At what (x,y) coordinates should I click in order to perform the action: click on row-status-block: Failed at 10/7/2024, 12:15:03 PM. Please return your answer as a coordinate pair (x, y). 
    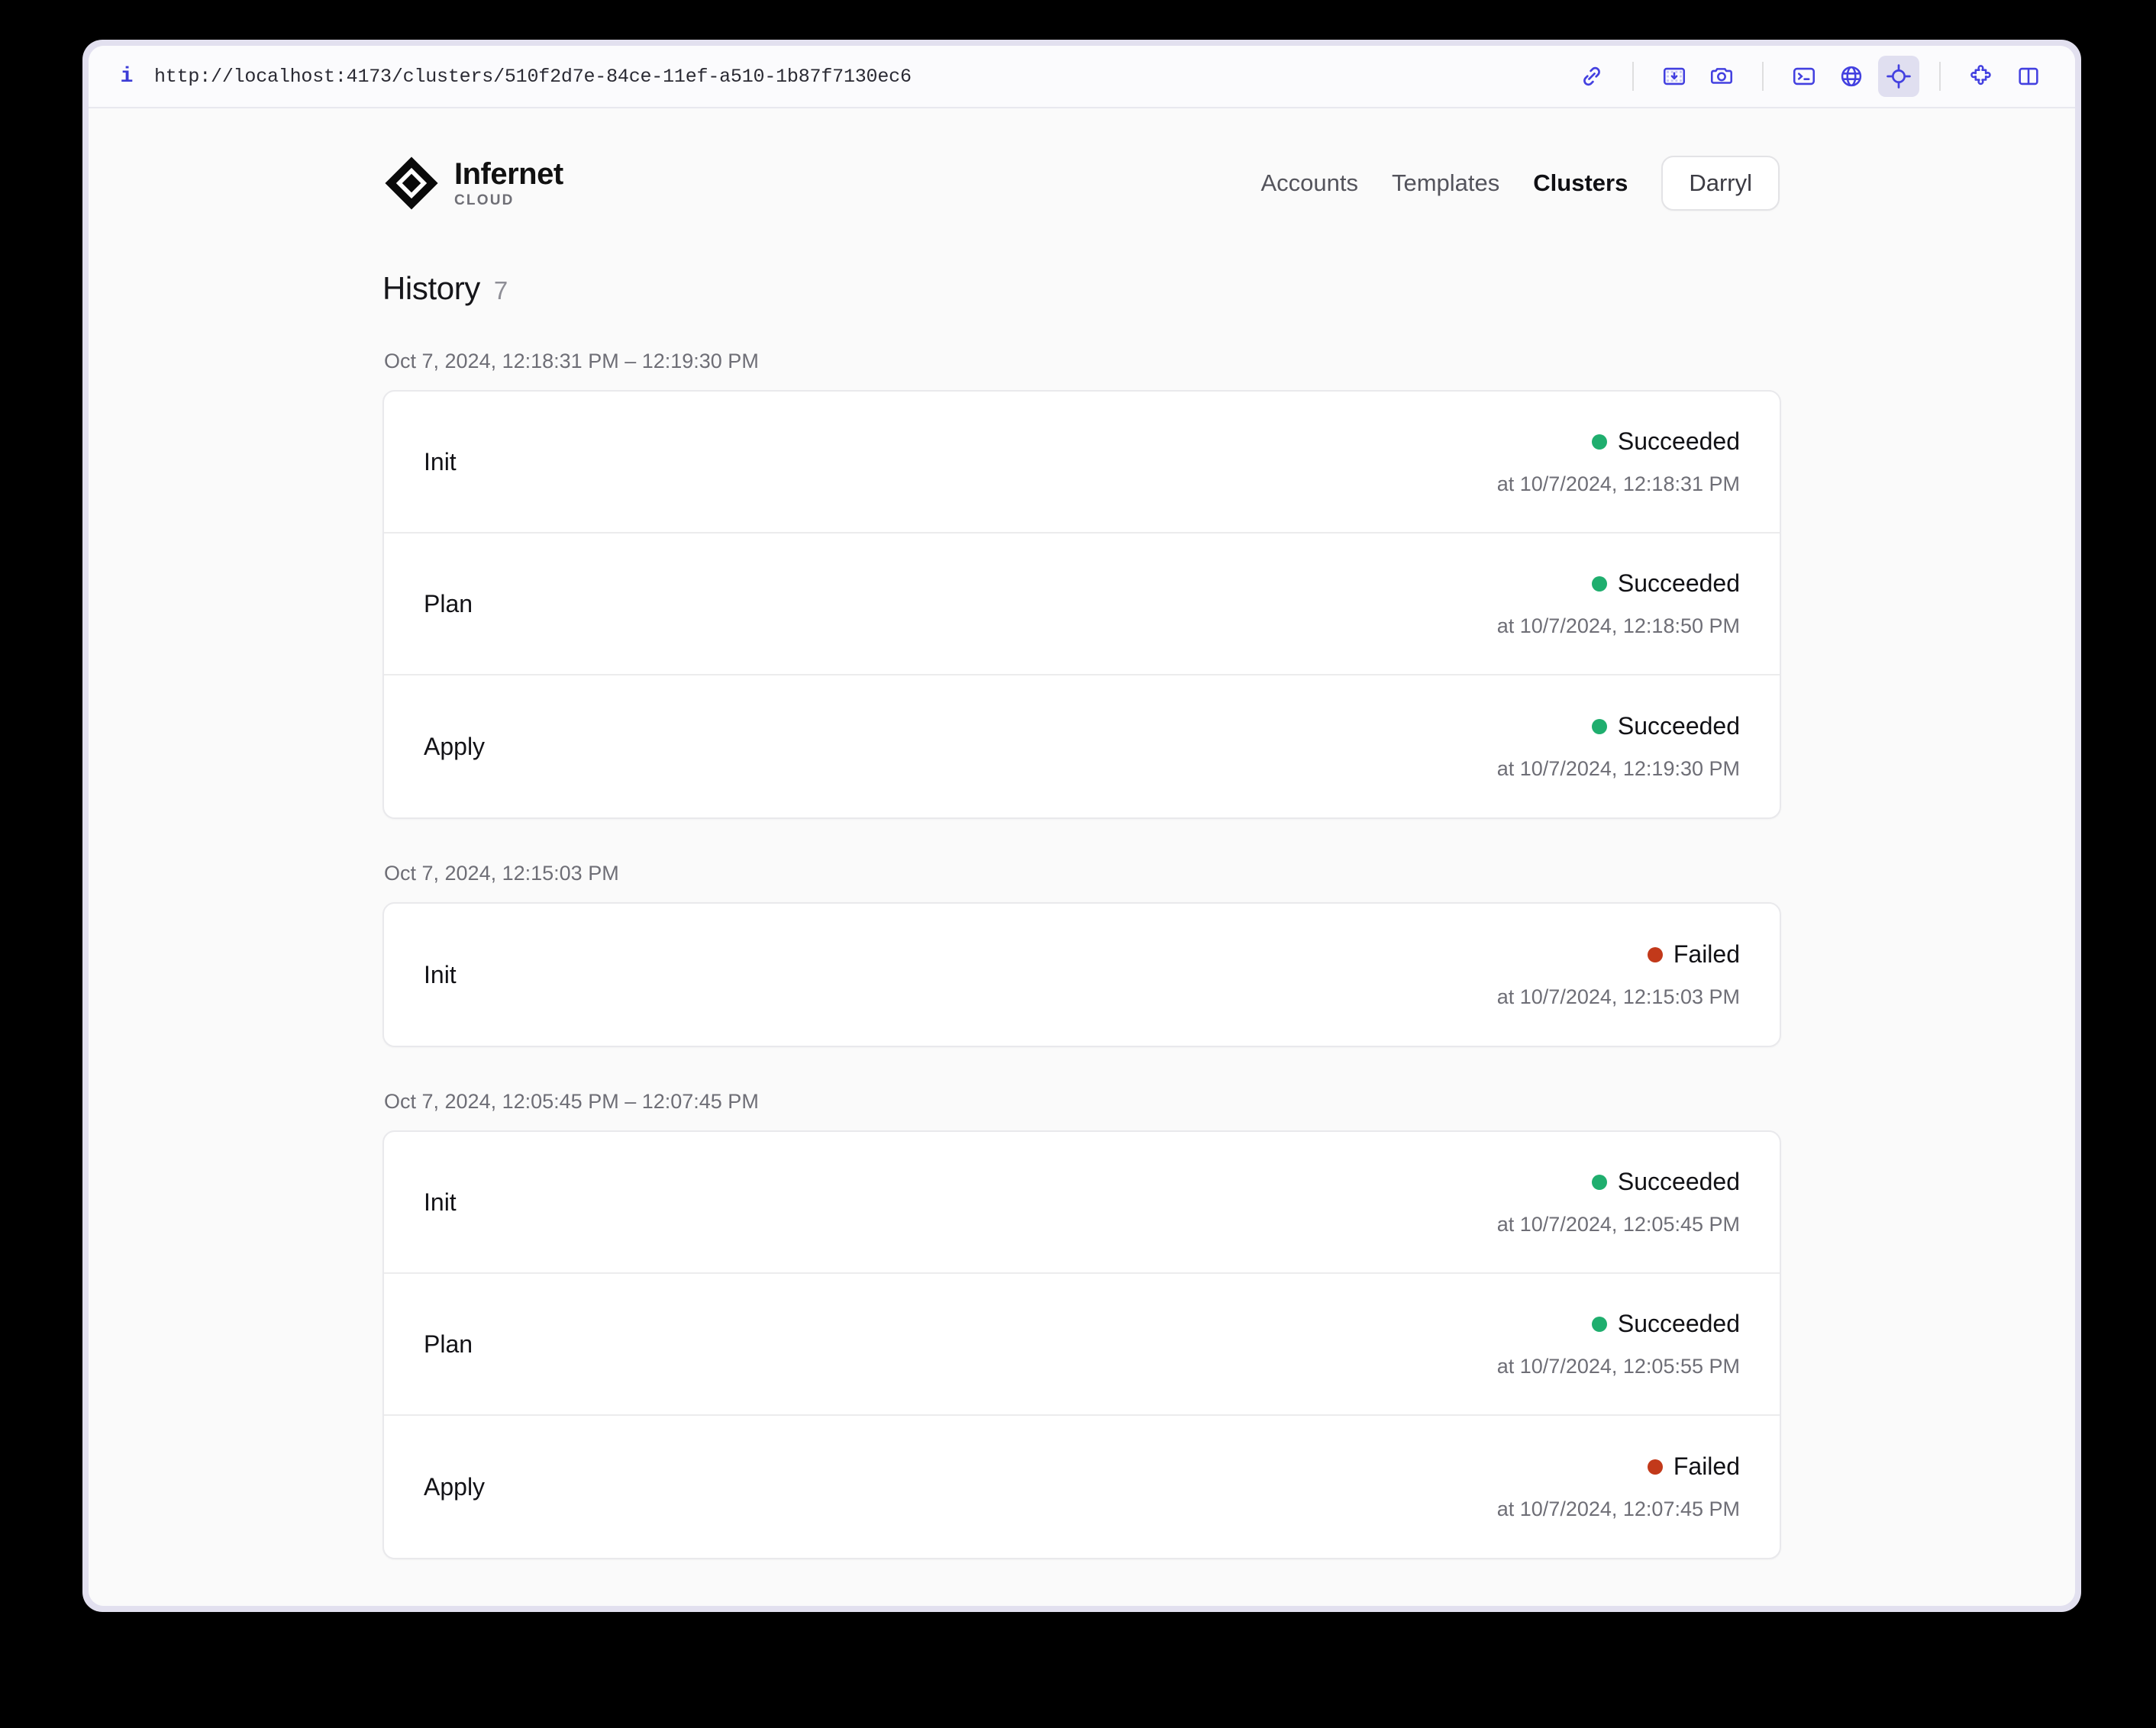
    Looking at the image, I should click on (1618, 974).